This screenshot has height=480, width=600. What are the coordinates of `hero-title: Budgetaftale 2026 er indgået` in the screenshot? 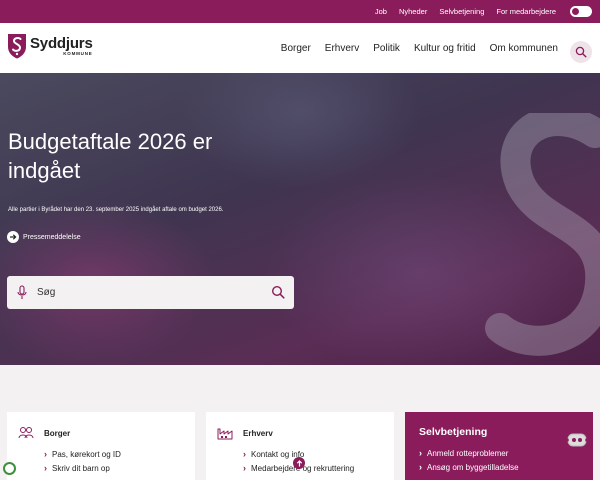 It's located at (110, 156).